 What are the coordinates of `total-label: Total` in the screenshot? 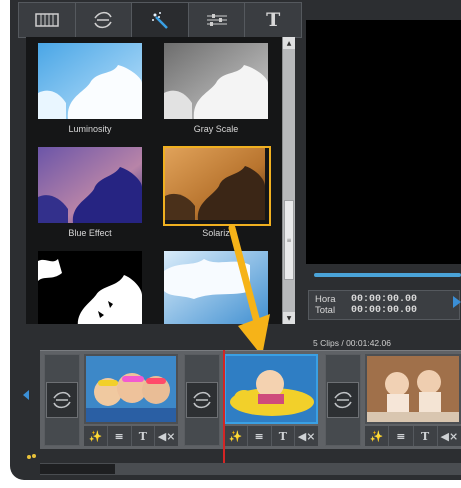 It's located at (325, 310).